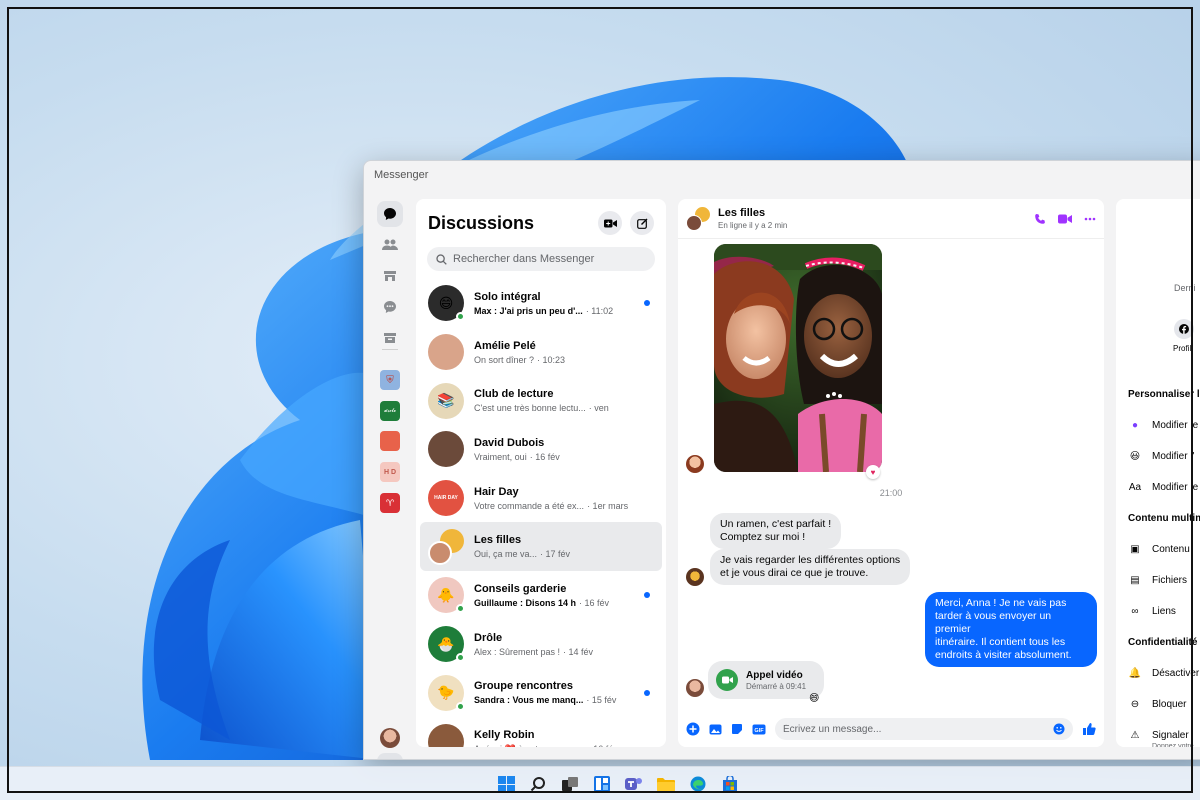  Describe the element at coordinates (1175, 487) in the screenshot. I see `info-option-label: Modifier le` at that location.